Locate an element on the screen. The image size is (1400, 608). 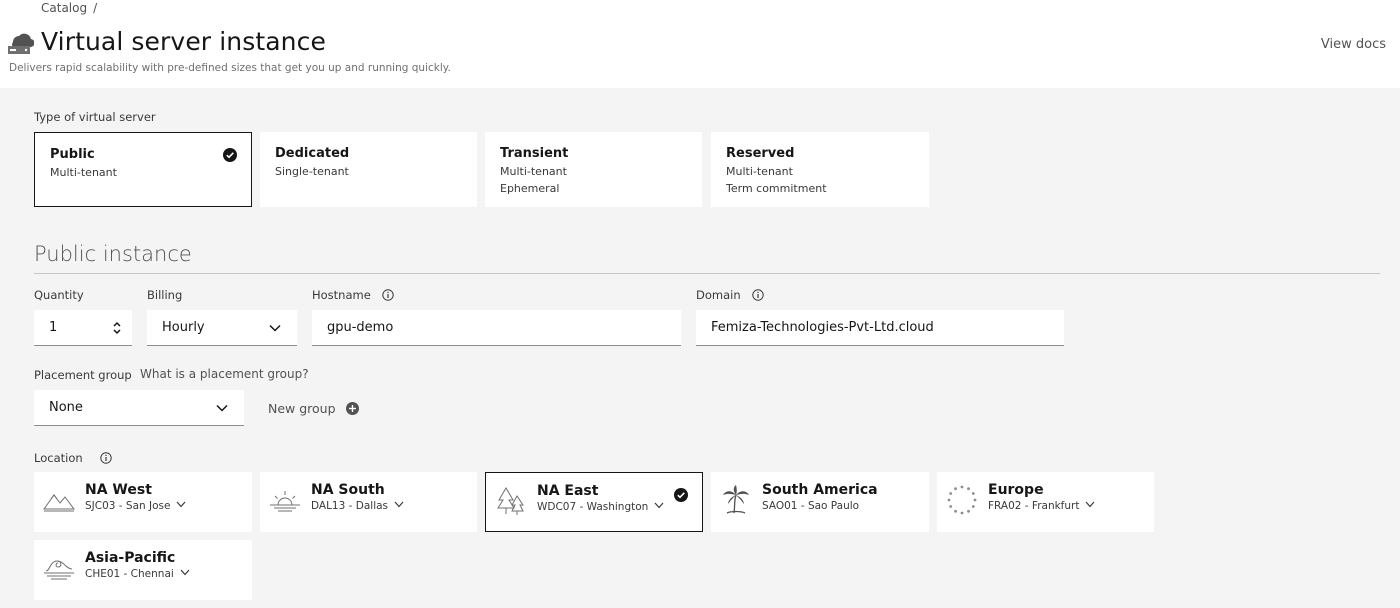
location-title: Asia-Pacific is located at coordinates (130, 558).